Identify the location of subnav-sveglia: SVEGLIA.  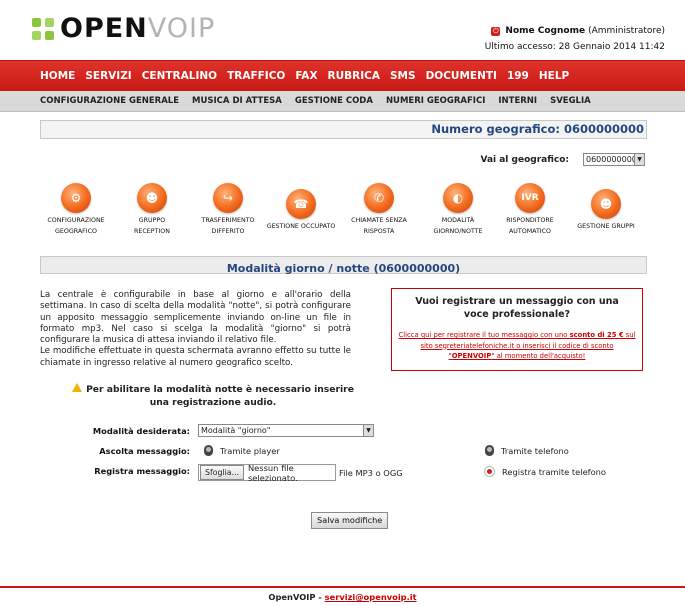
(570, 101).